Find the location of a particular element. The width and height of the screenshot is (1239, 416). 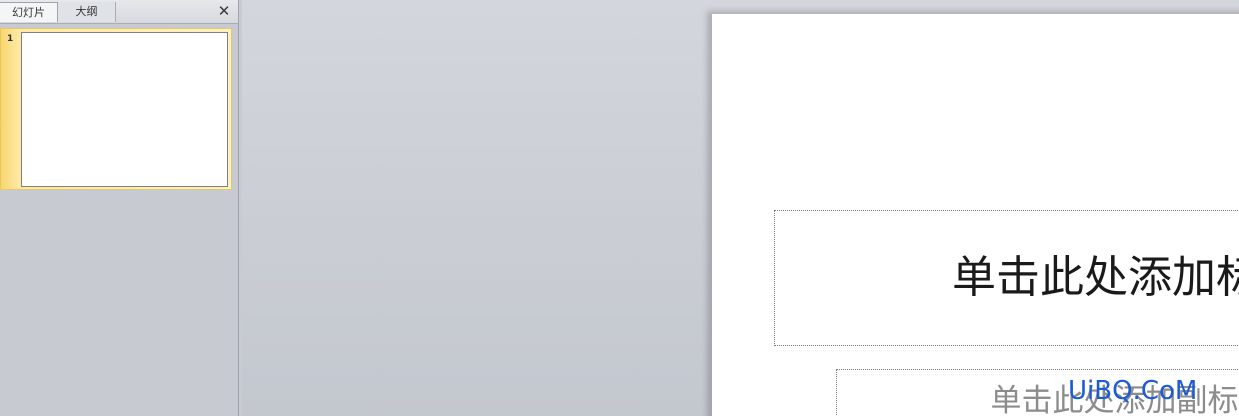

slide-thumbnail-preview is located at coordinates (124, 109).